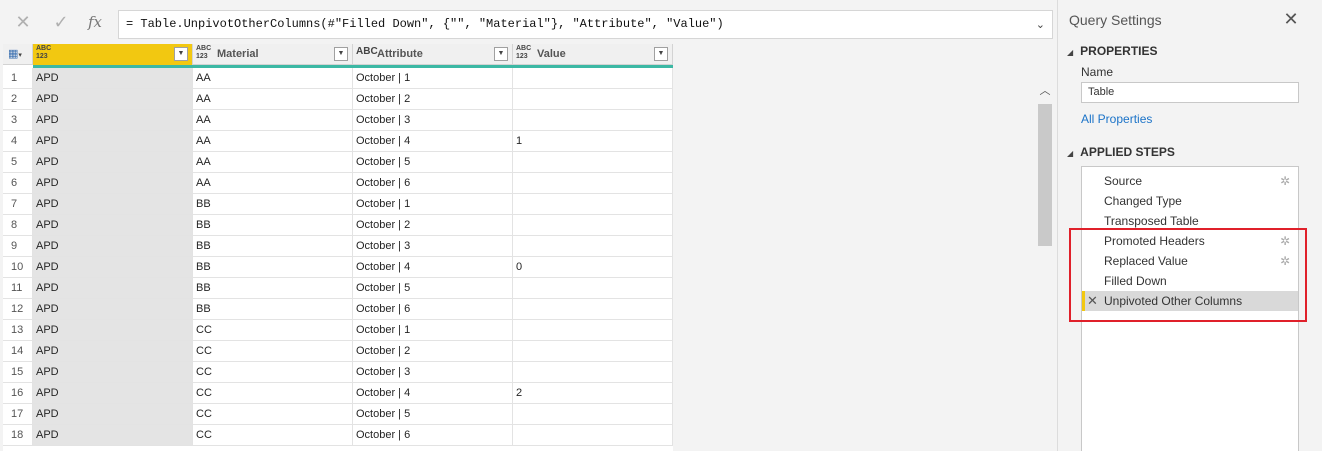  Describe the element at coordinates (1121, 152) in the screenshot. I see `applied-steps-section-header: ◢ APPLIED STEPS` at that location.